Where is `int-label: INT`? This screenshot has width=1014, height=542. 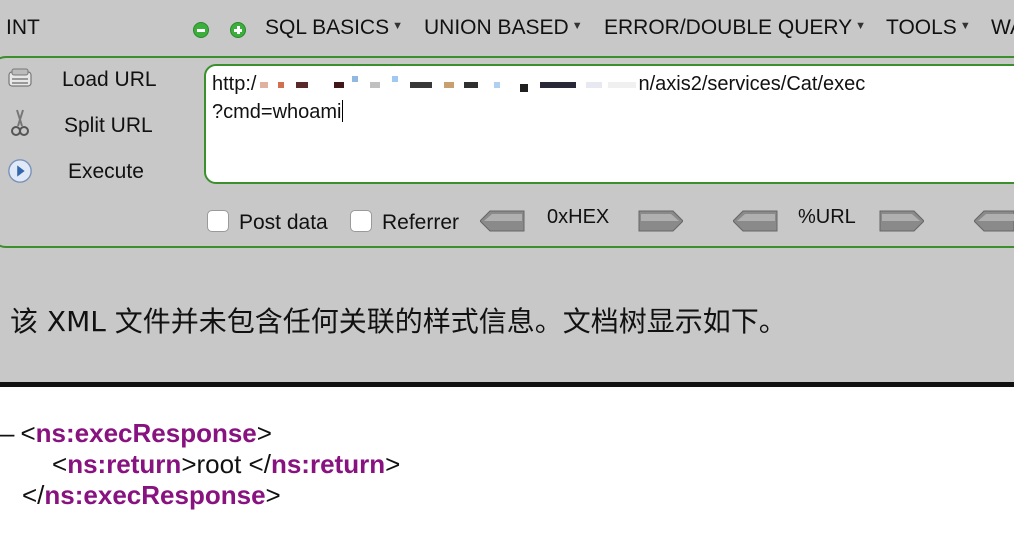 int-label: INT is located at coordinates (23, 27).